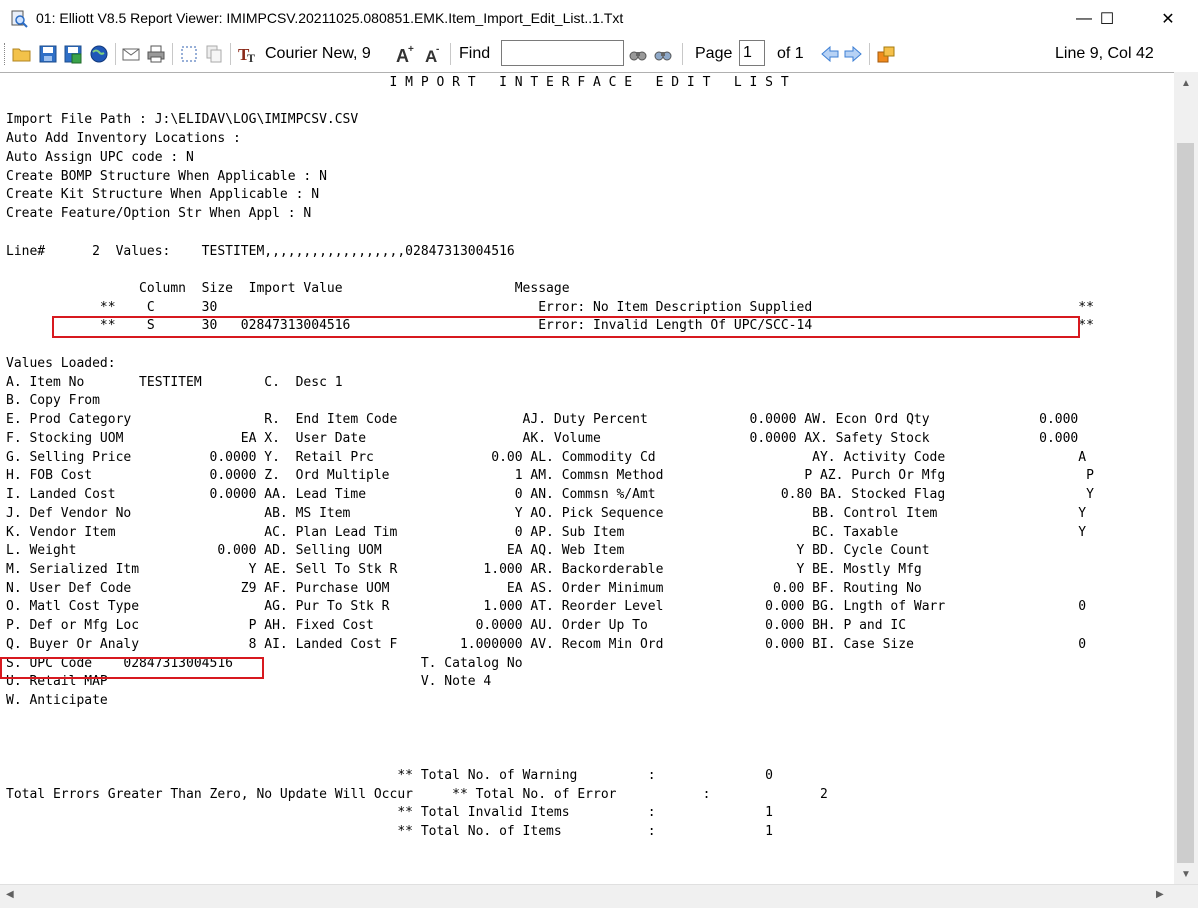  Describe the element at coordinates (405, 54) in the screenshot. I see `font-larger-icon: A +` at that location.